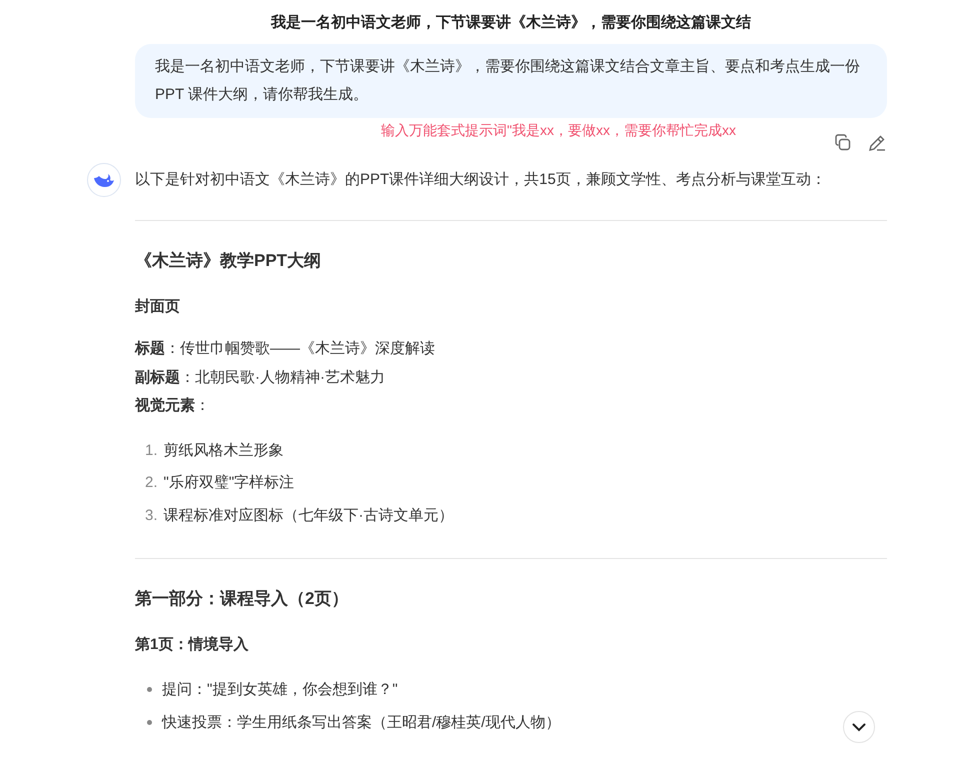 Image resolution: width=971 pixels, height=760 pixels. I want to click on list-number: 3., so click(151, 516).